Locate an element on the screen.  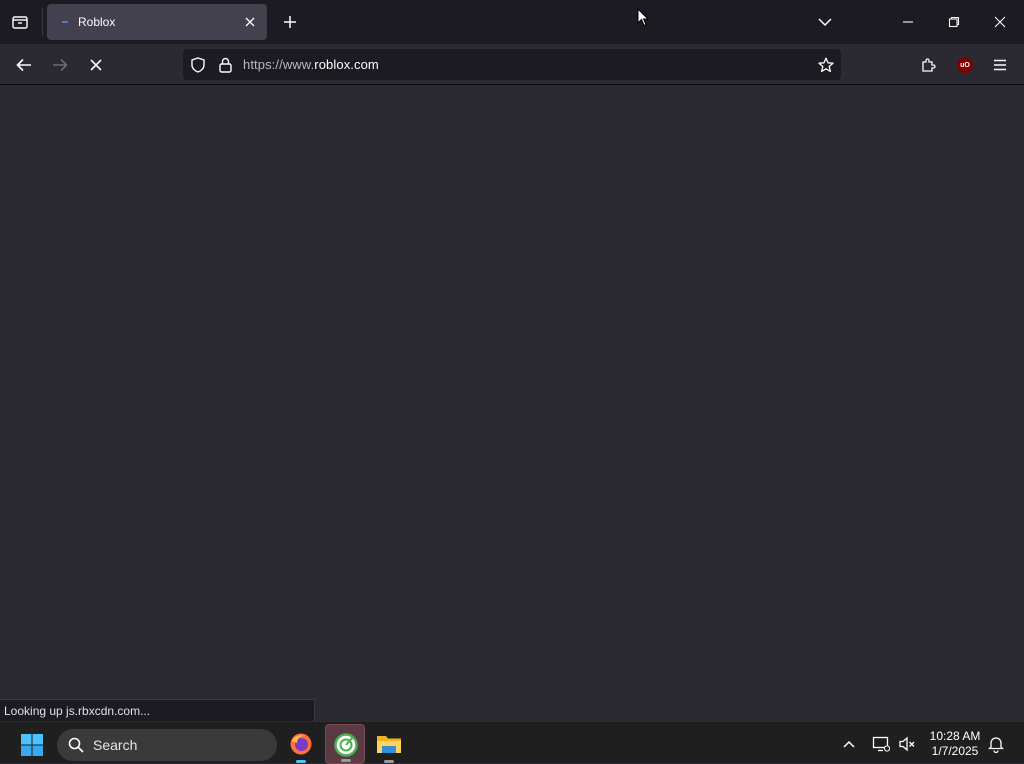
clock-time: 10:28 AM is located at coordinates (955, 736).